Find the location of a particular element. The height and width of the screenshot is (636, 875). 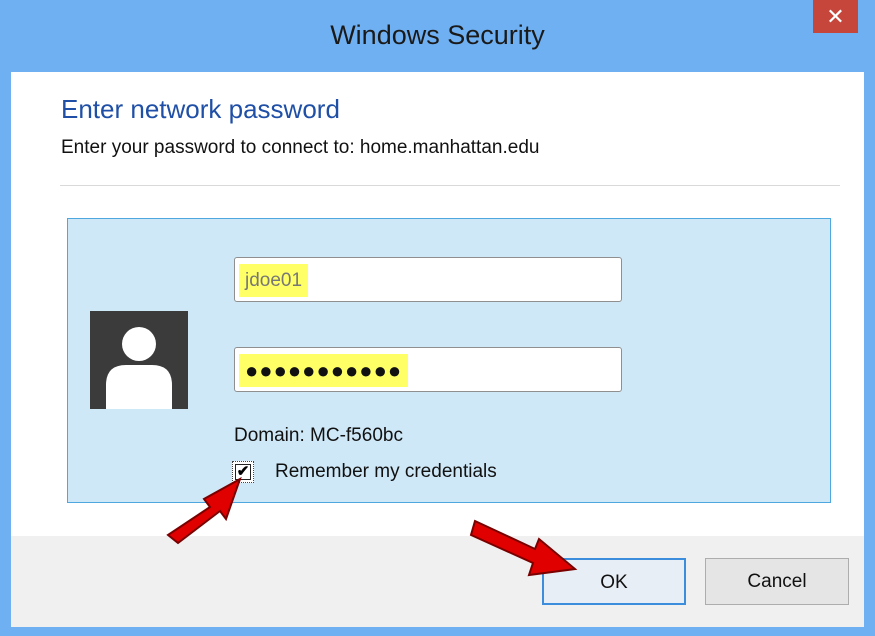

username-field: jdoe01 is located at coordinates (428, 279).